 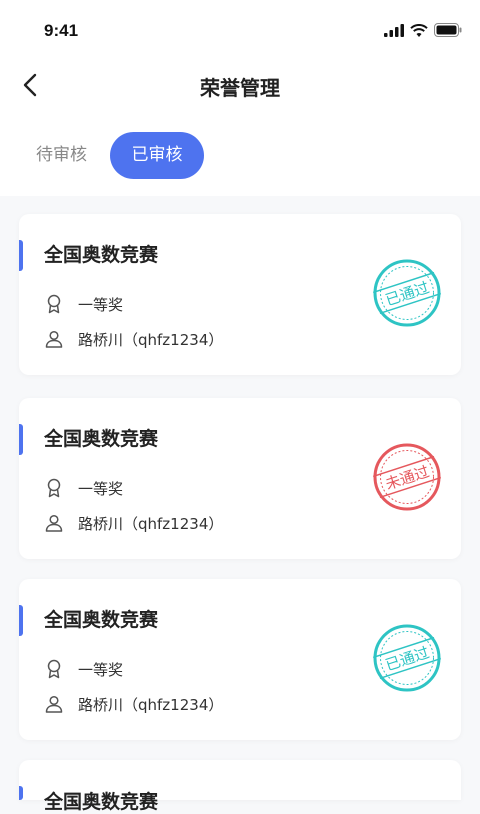 What do you see at coordinates (240, 88) in the screenshot?
I see `page-title: 荣誉管理` at bounding box center [240, 88].